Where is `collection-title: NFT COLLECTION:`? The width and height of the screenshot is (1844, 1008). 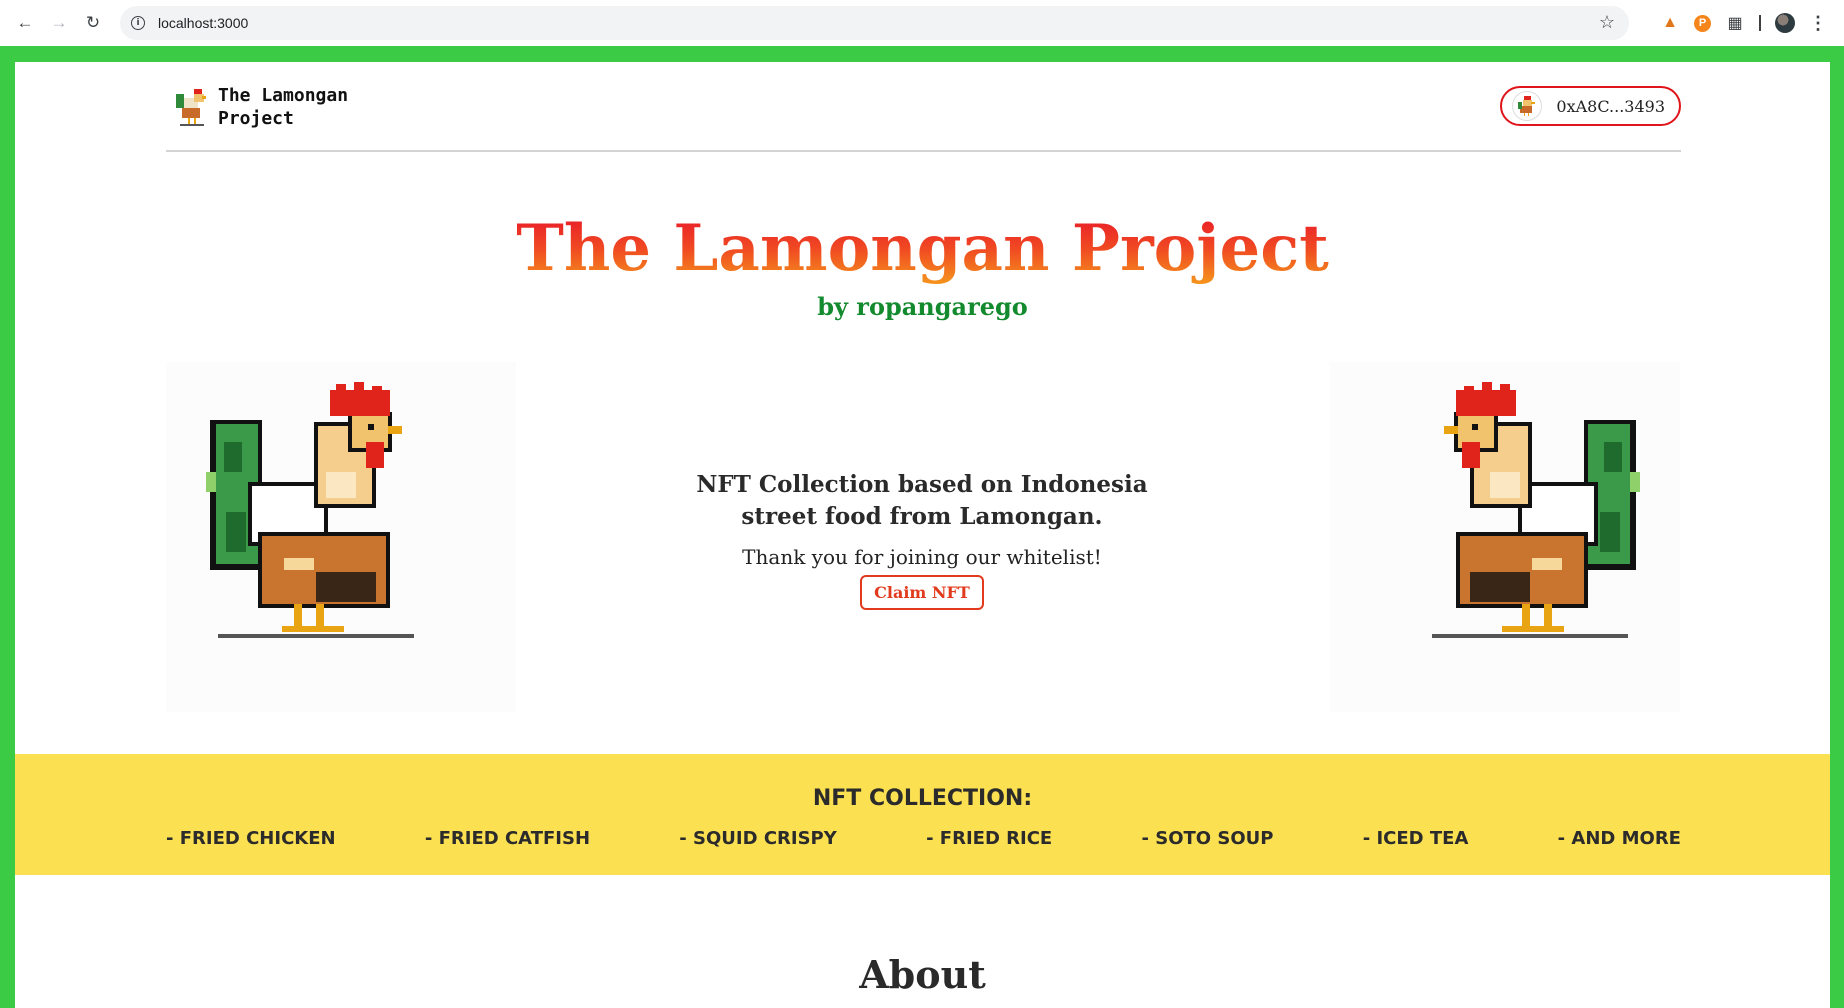 collection-title: NFT COLLECTION: is located at coordinates (922, 798).